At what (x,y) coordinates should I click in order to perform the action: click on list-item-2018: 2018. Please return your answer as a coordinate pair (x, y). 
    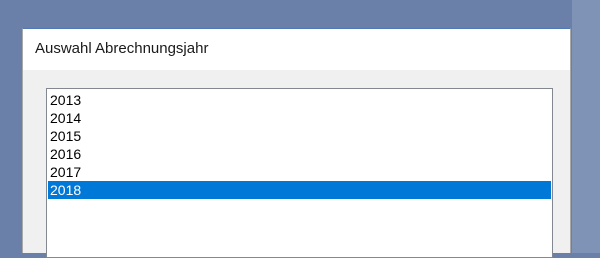
    Looking at the image, I should click on (299, 190).